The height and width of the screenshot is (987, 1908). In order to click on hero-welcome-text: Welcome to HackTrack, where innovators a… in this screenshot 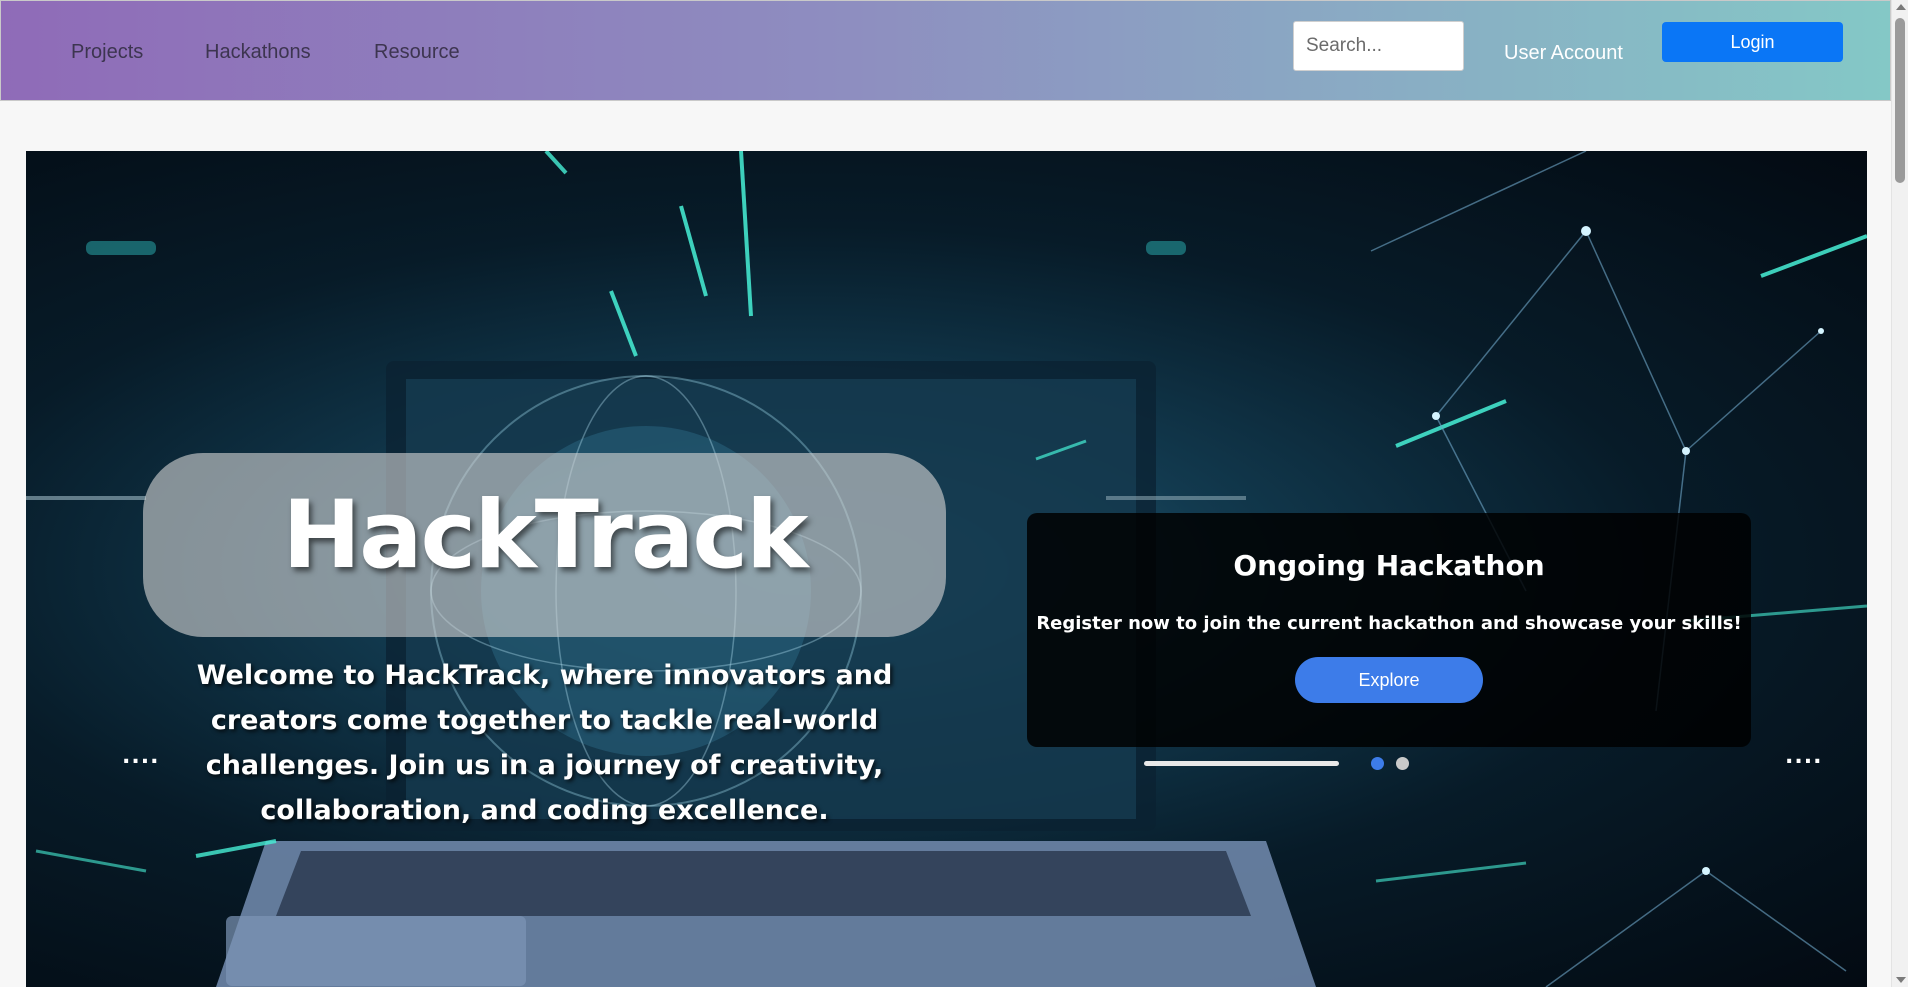, I will do `click(544, 743)`.